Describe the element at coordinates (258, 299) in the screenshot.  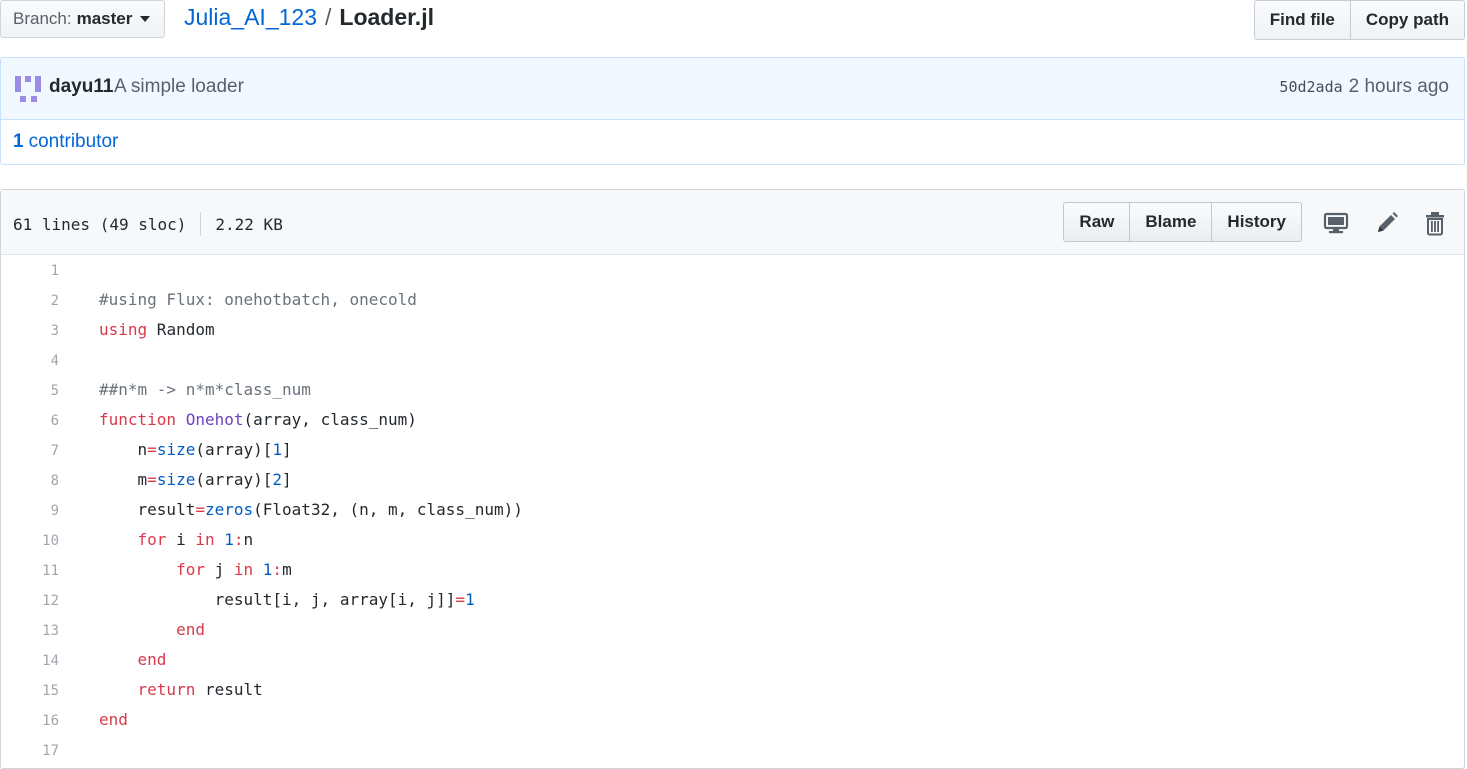
I see `line-code: #using Flux: onehotbatch, onecold` at that location.